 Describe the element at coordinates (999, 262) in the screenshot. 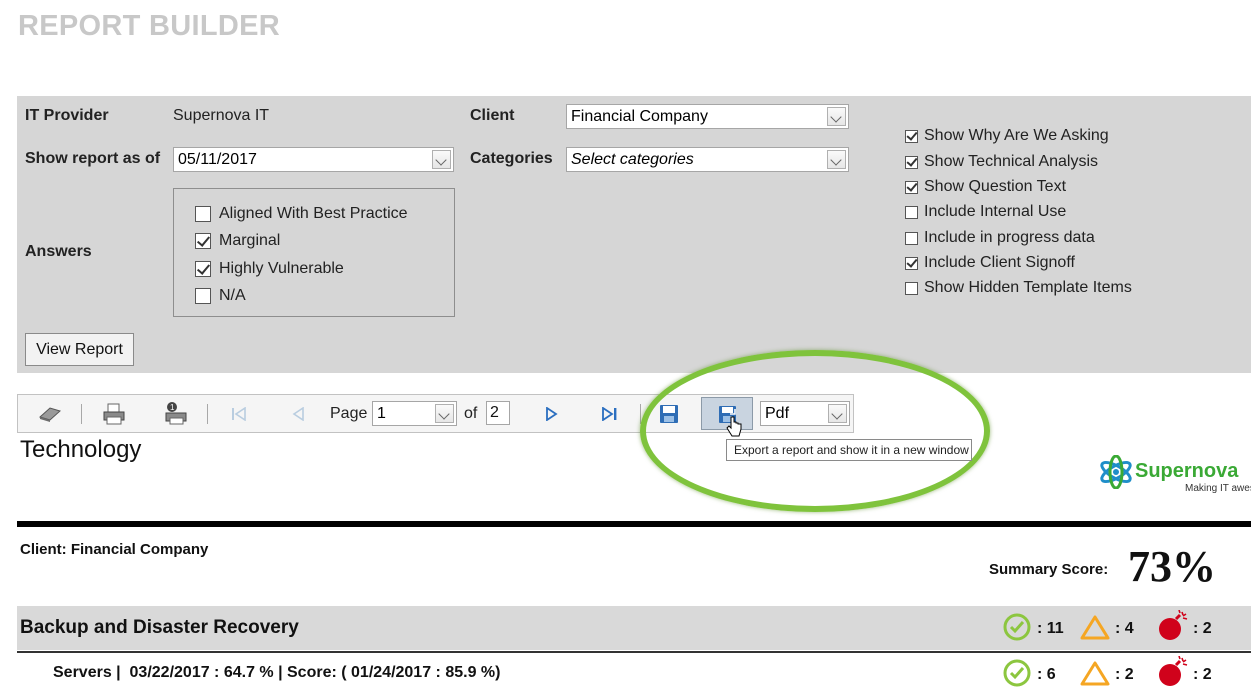

I see `option-label: Include Client Signoff` at that location.